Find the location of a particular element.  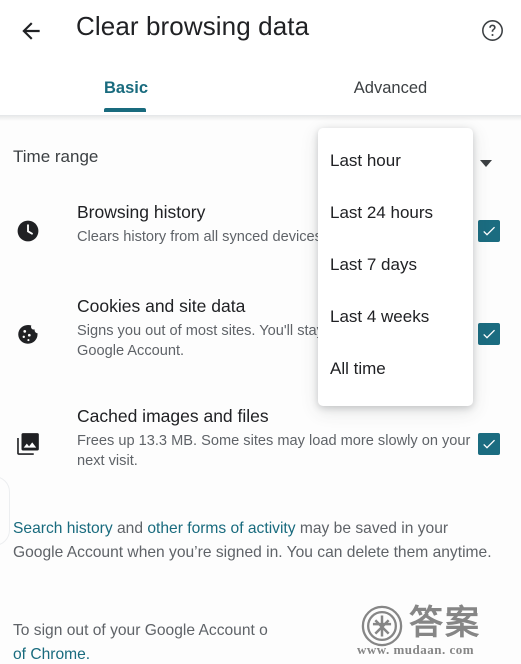

checkbox-cookies is located at coordinates (489, 334).